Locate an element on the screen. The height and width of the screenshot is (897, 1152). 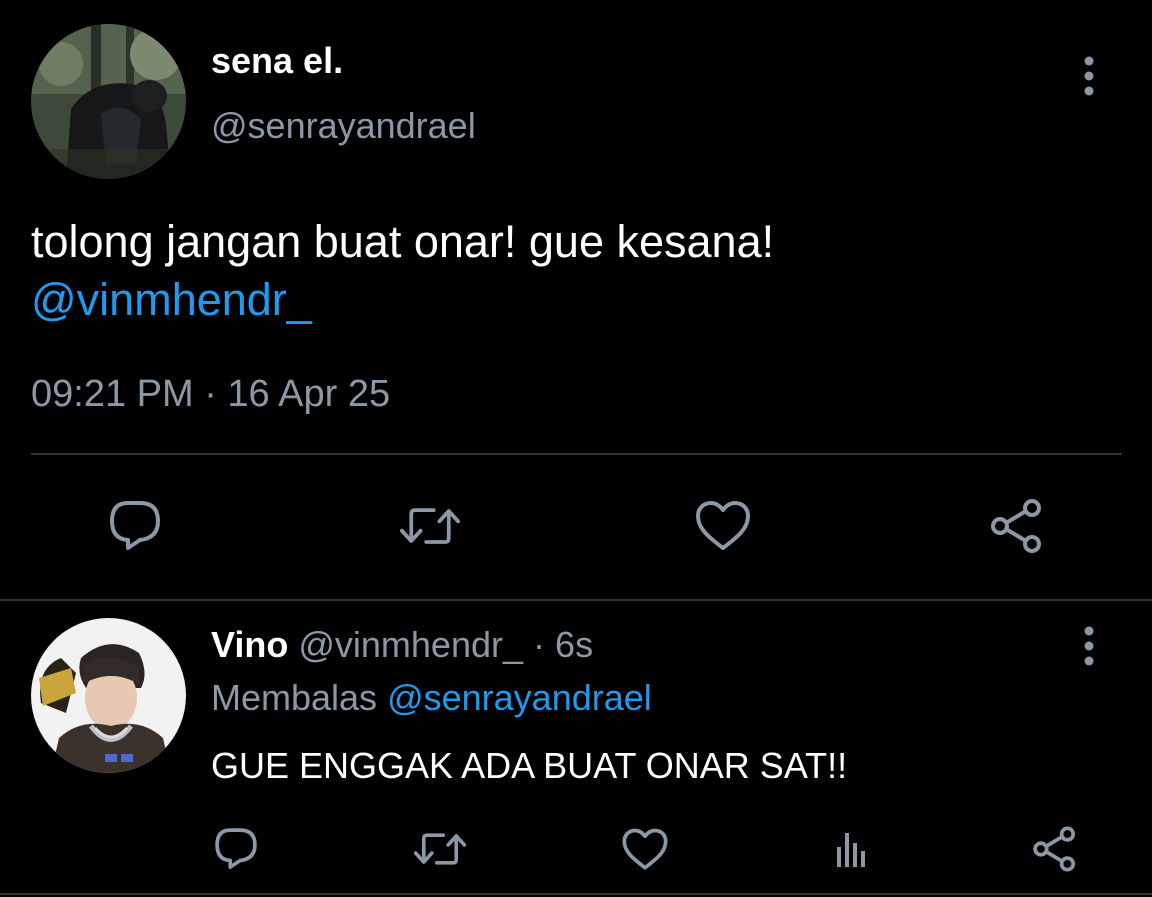
reply-header: Vino @vinmhendr_ · 6s is located at coordinates (402, 645).